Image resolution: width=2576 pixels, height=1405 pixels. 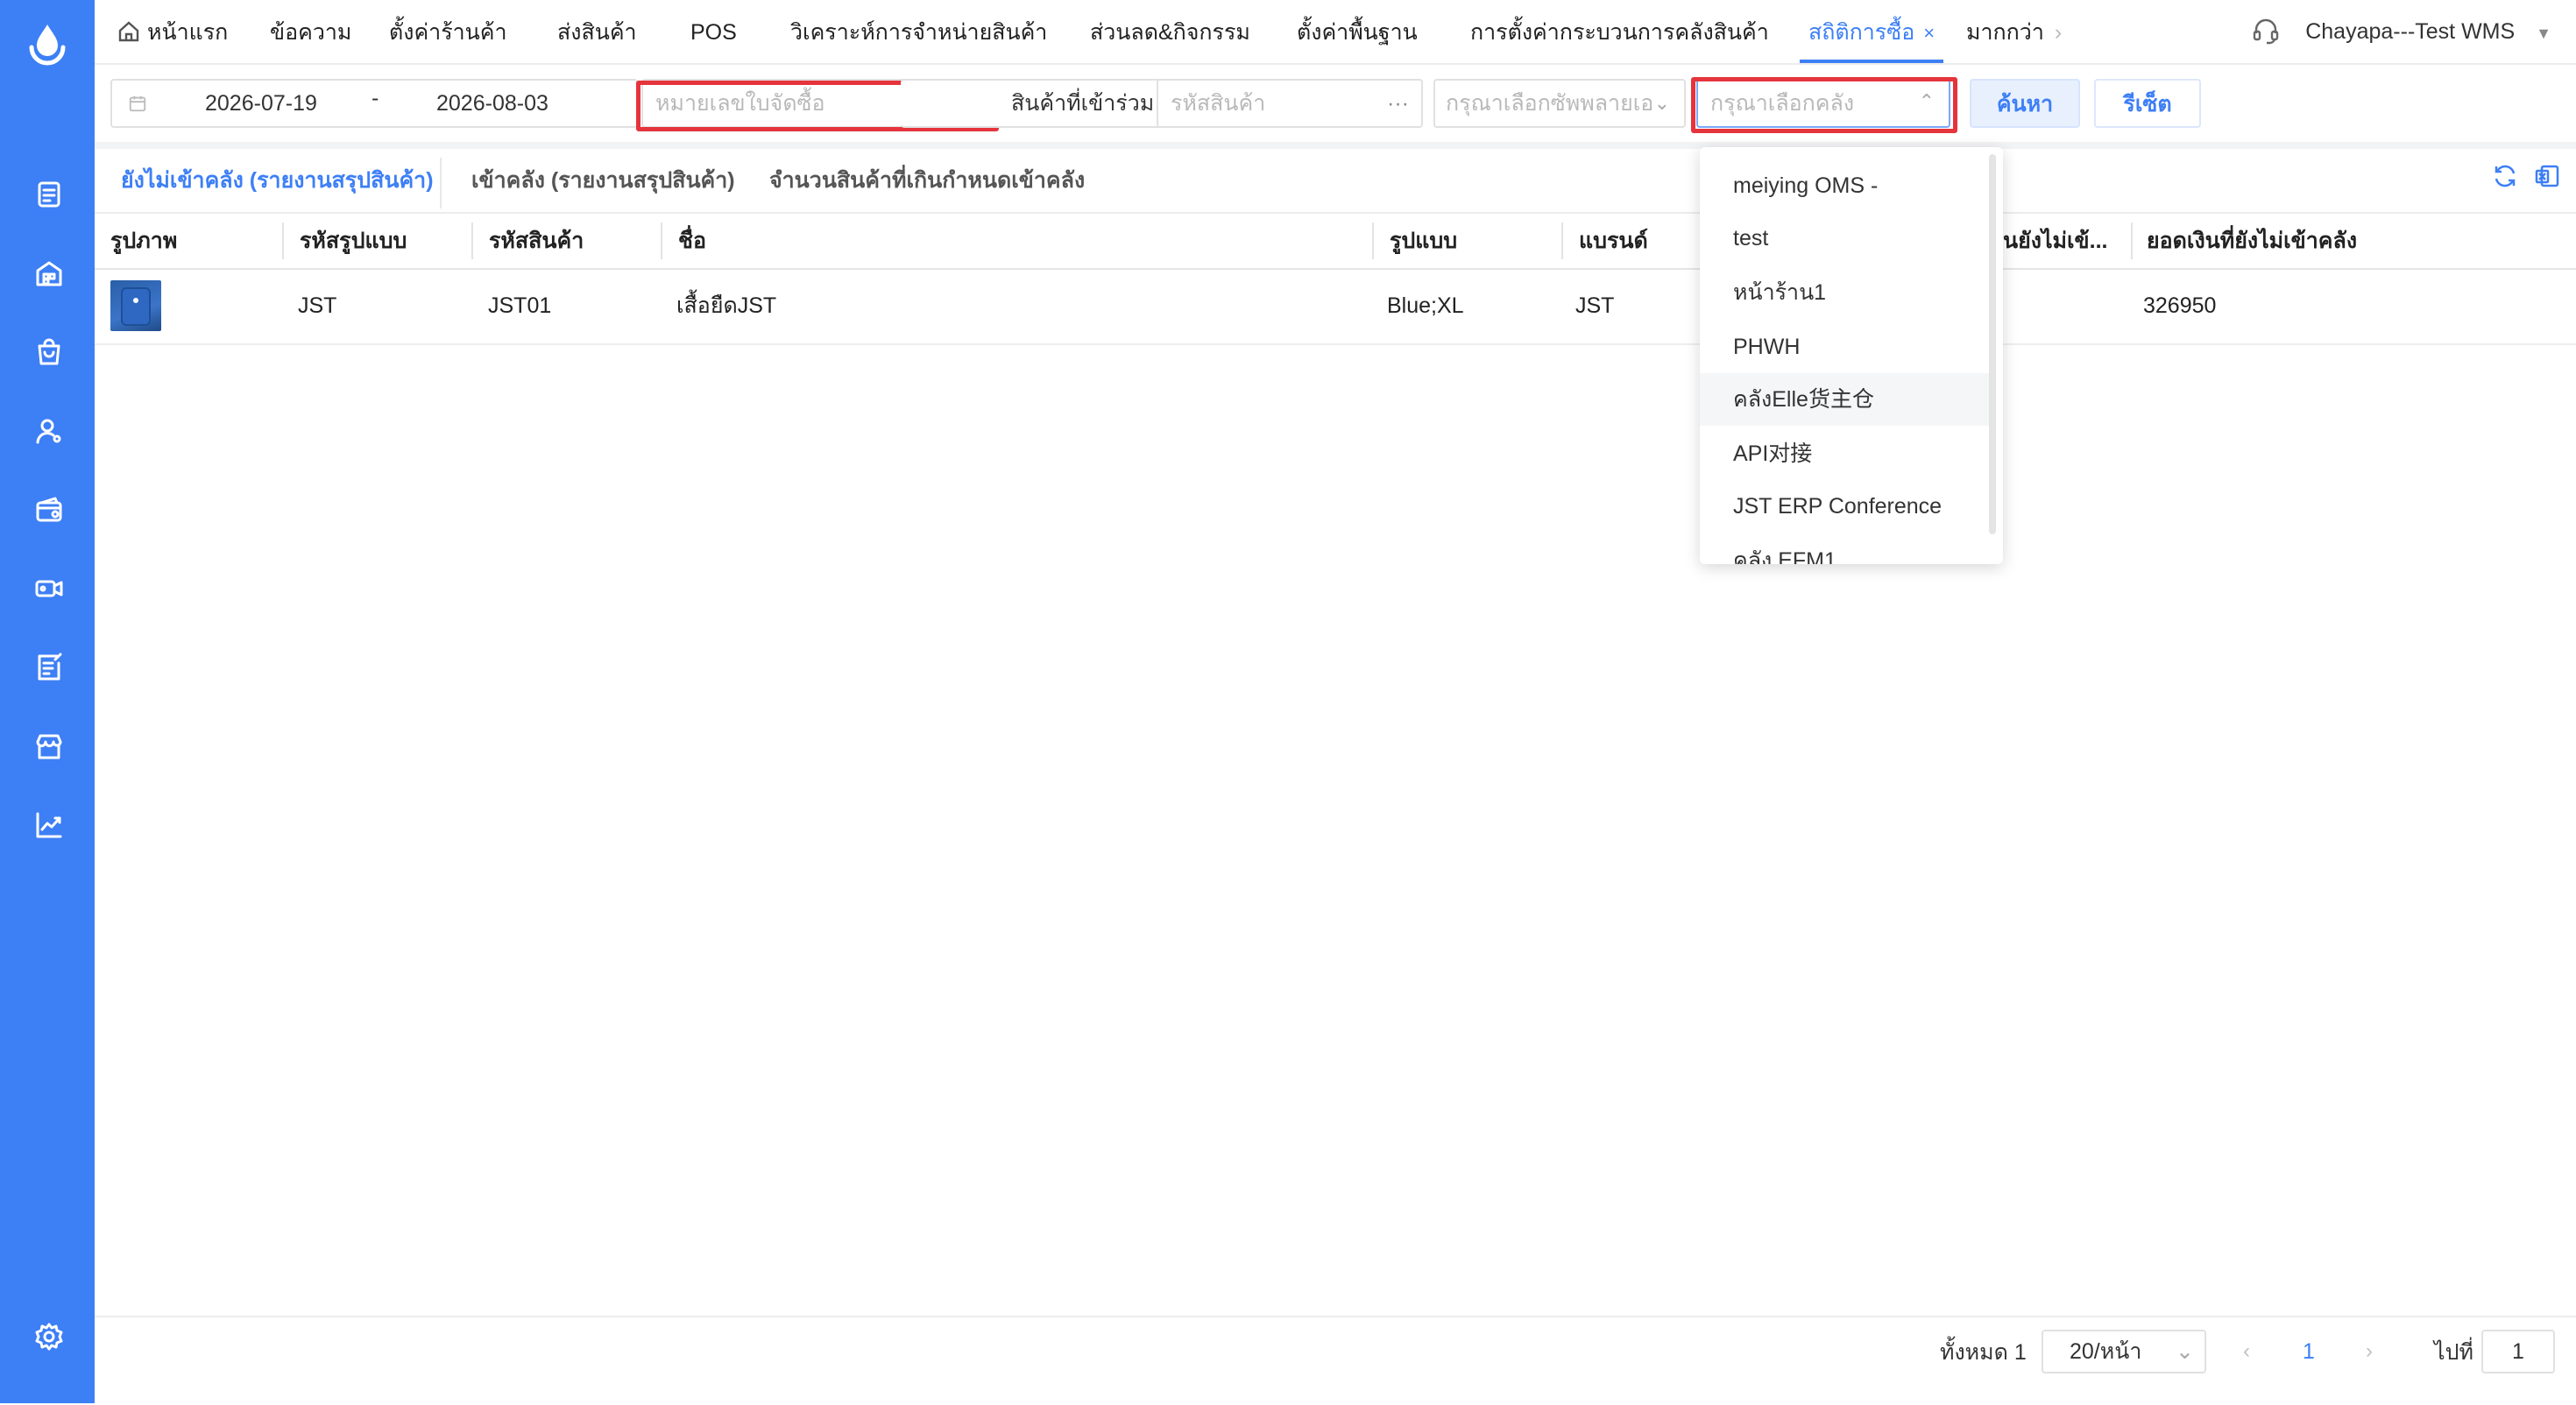 I want to click on date-range-picker: 2026-07-19 - 2026-08-03, so click(x=374, y=103).